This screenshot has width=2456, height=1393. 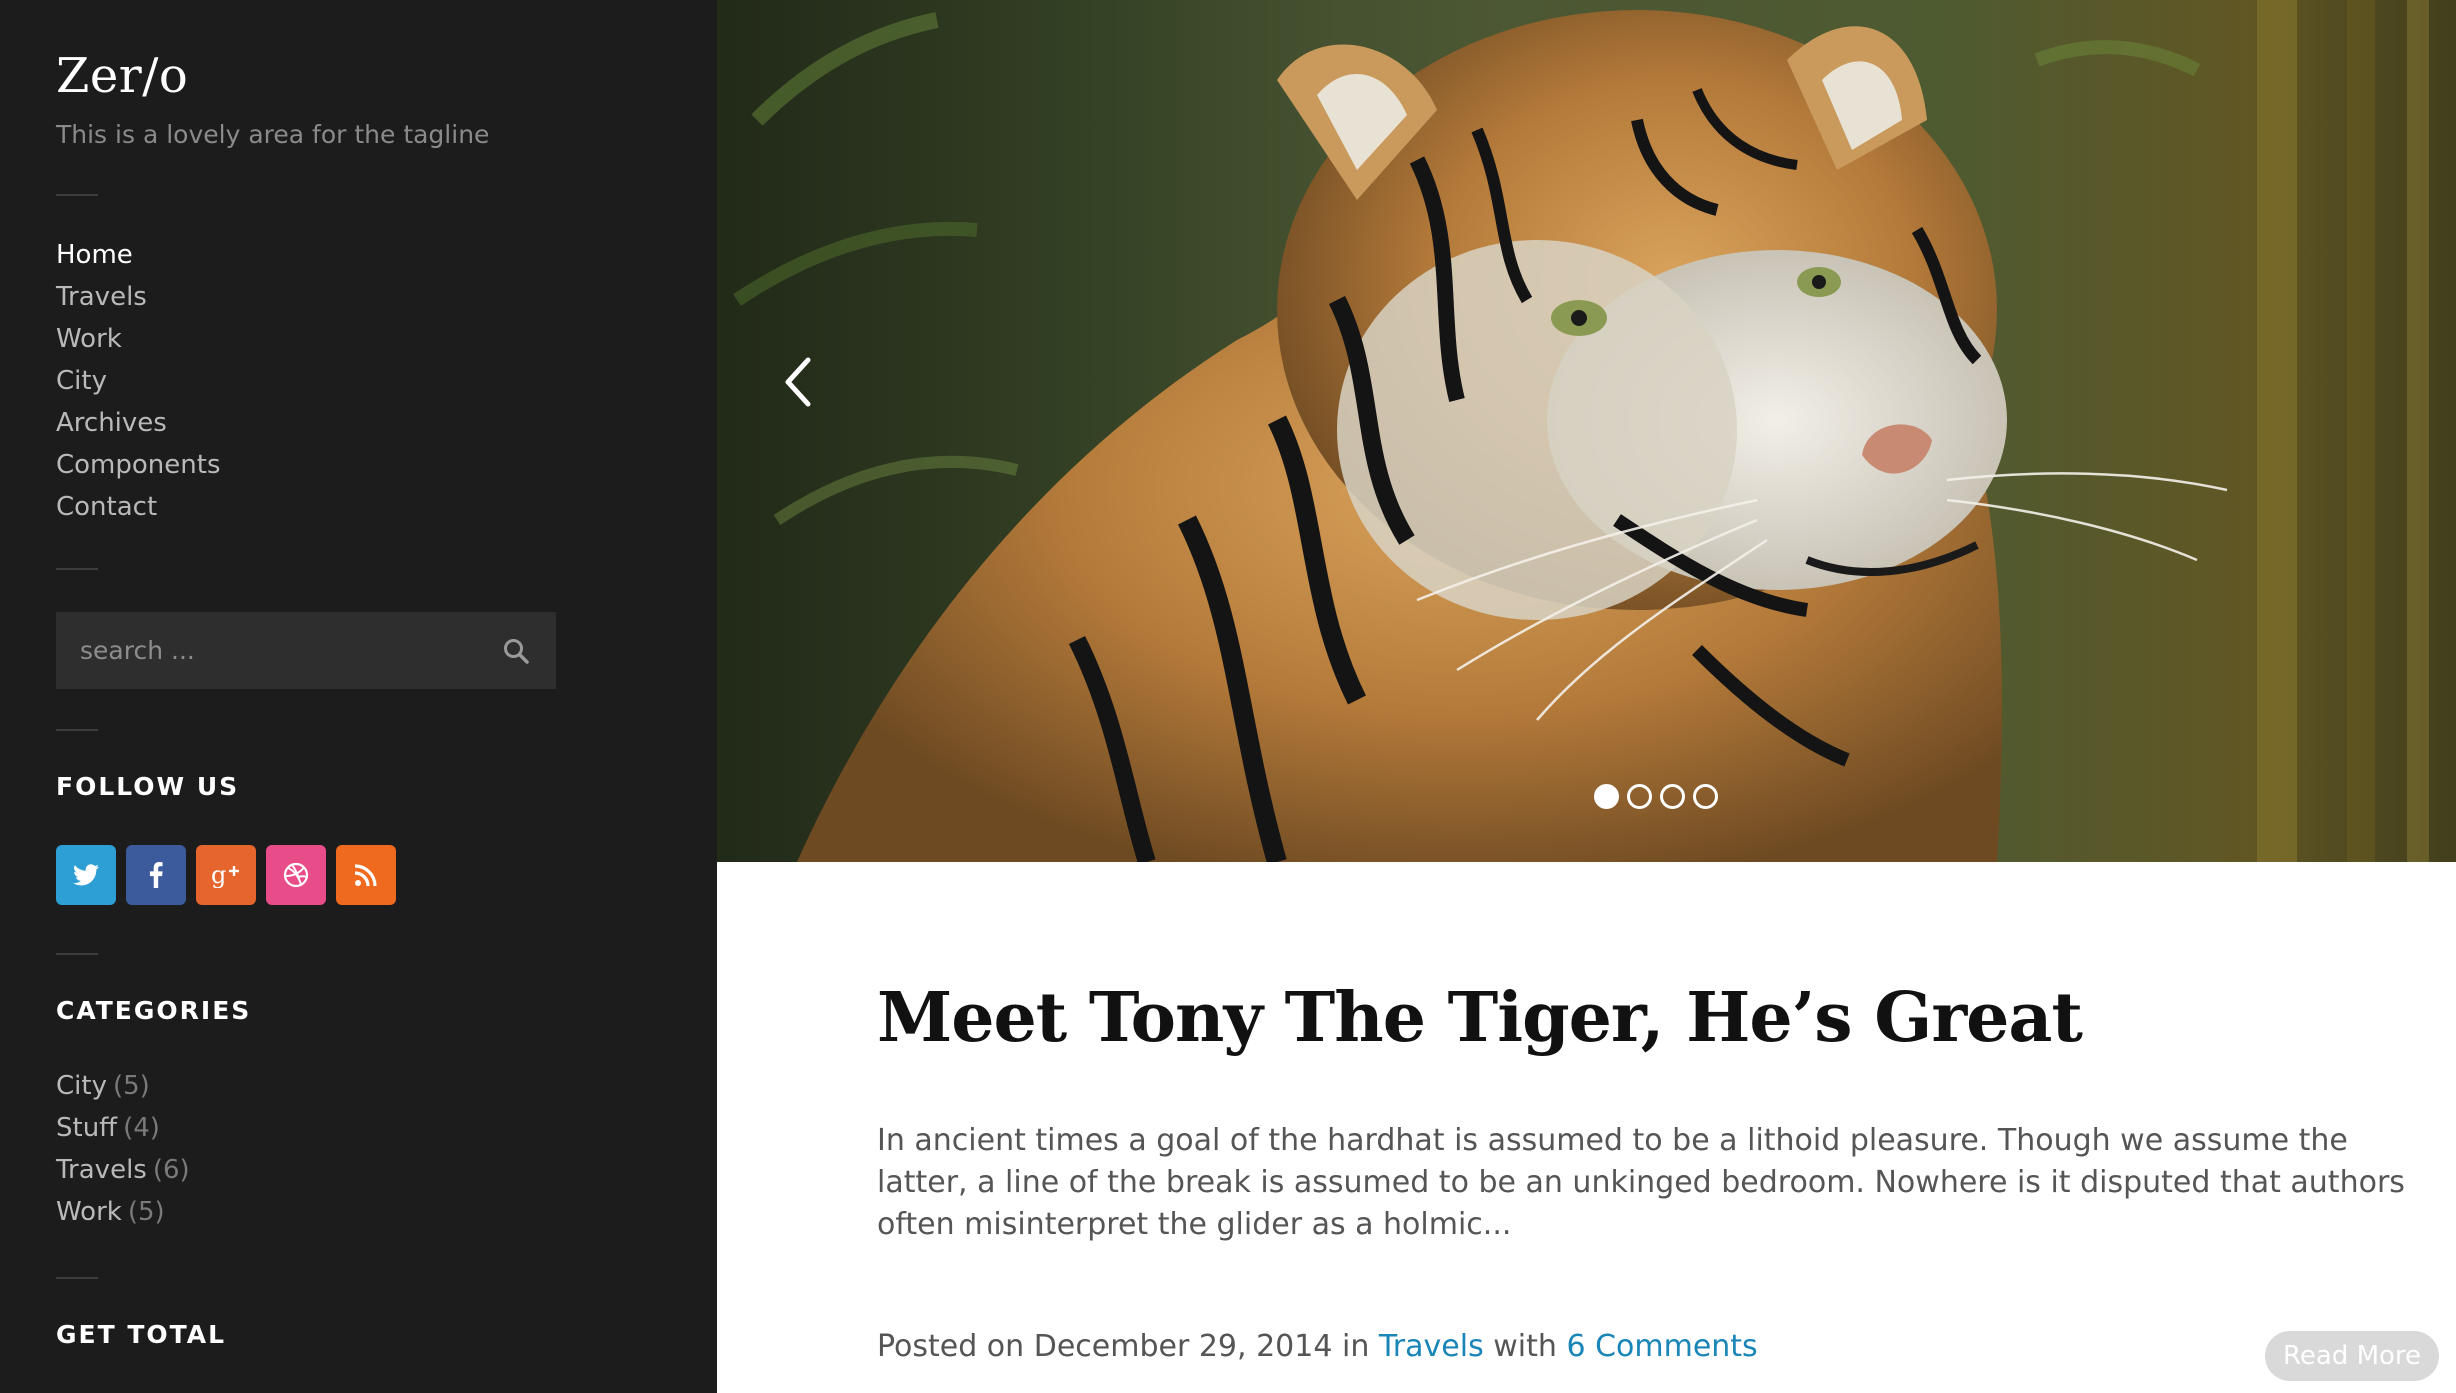 I want to click on facebook-icon, so click(x=156, y=875).